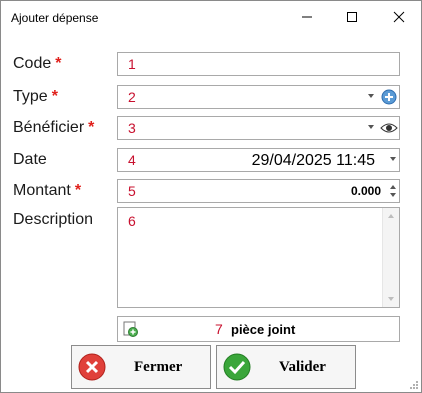 This screenshot has height=393, width=422. I want to click on title-bar: Ajouter dépense, so click(211, 17).